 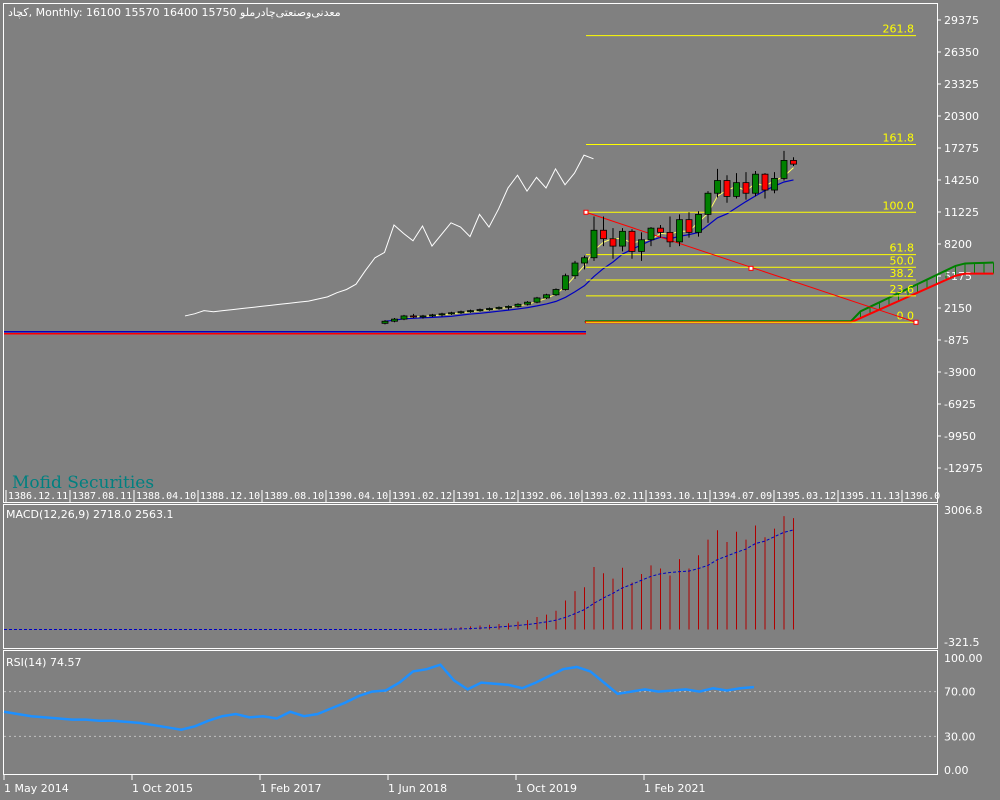 What do you see at coordinates (806, 496) in the screenshot?
I see `persian-date-label: 1395.03.12` at bounding box center [806, 496].